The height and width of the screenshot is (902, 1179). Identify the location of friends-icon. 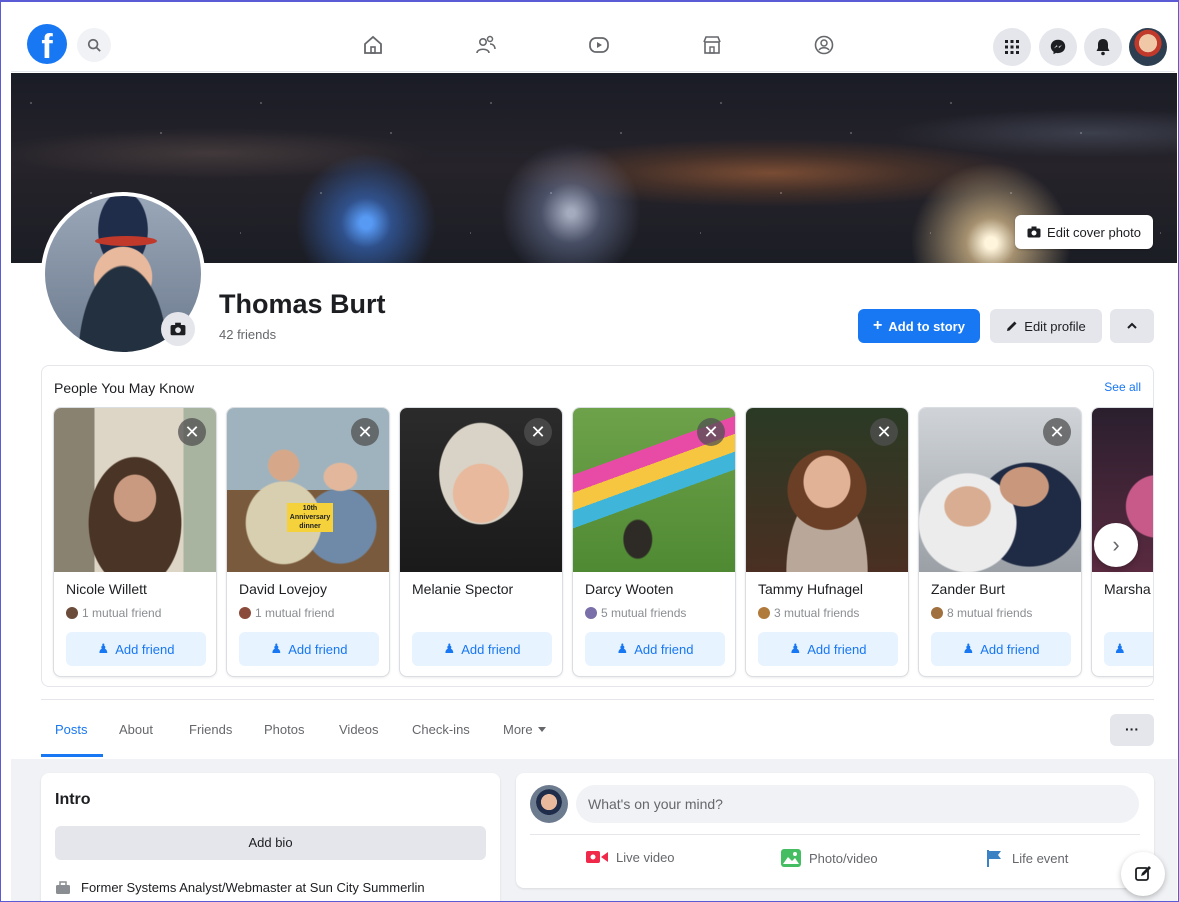
(486, 45).